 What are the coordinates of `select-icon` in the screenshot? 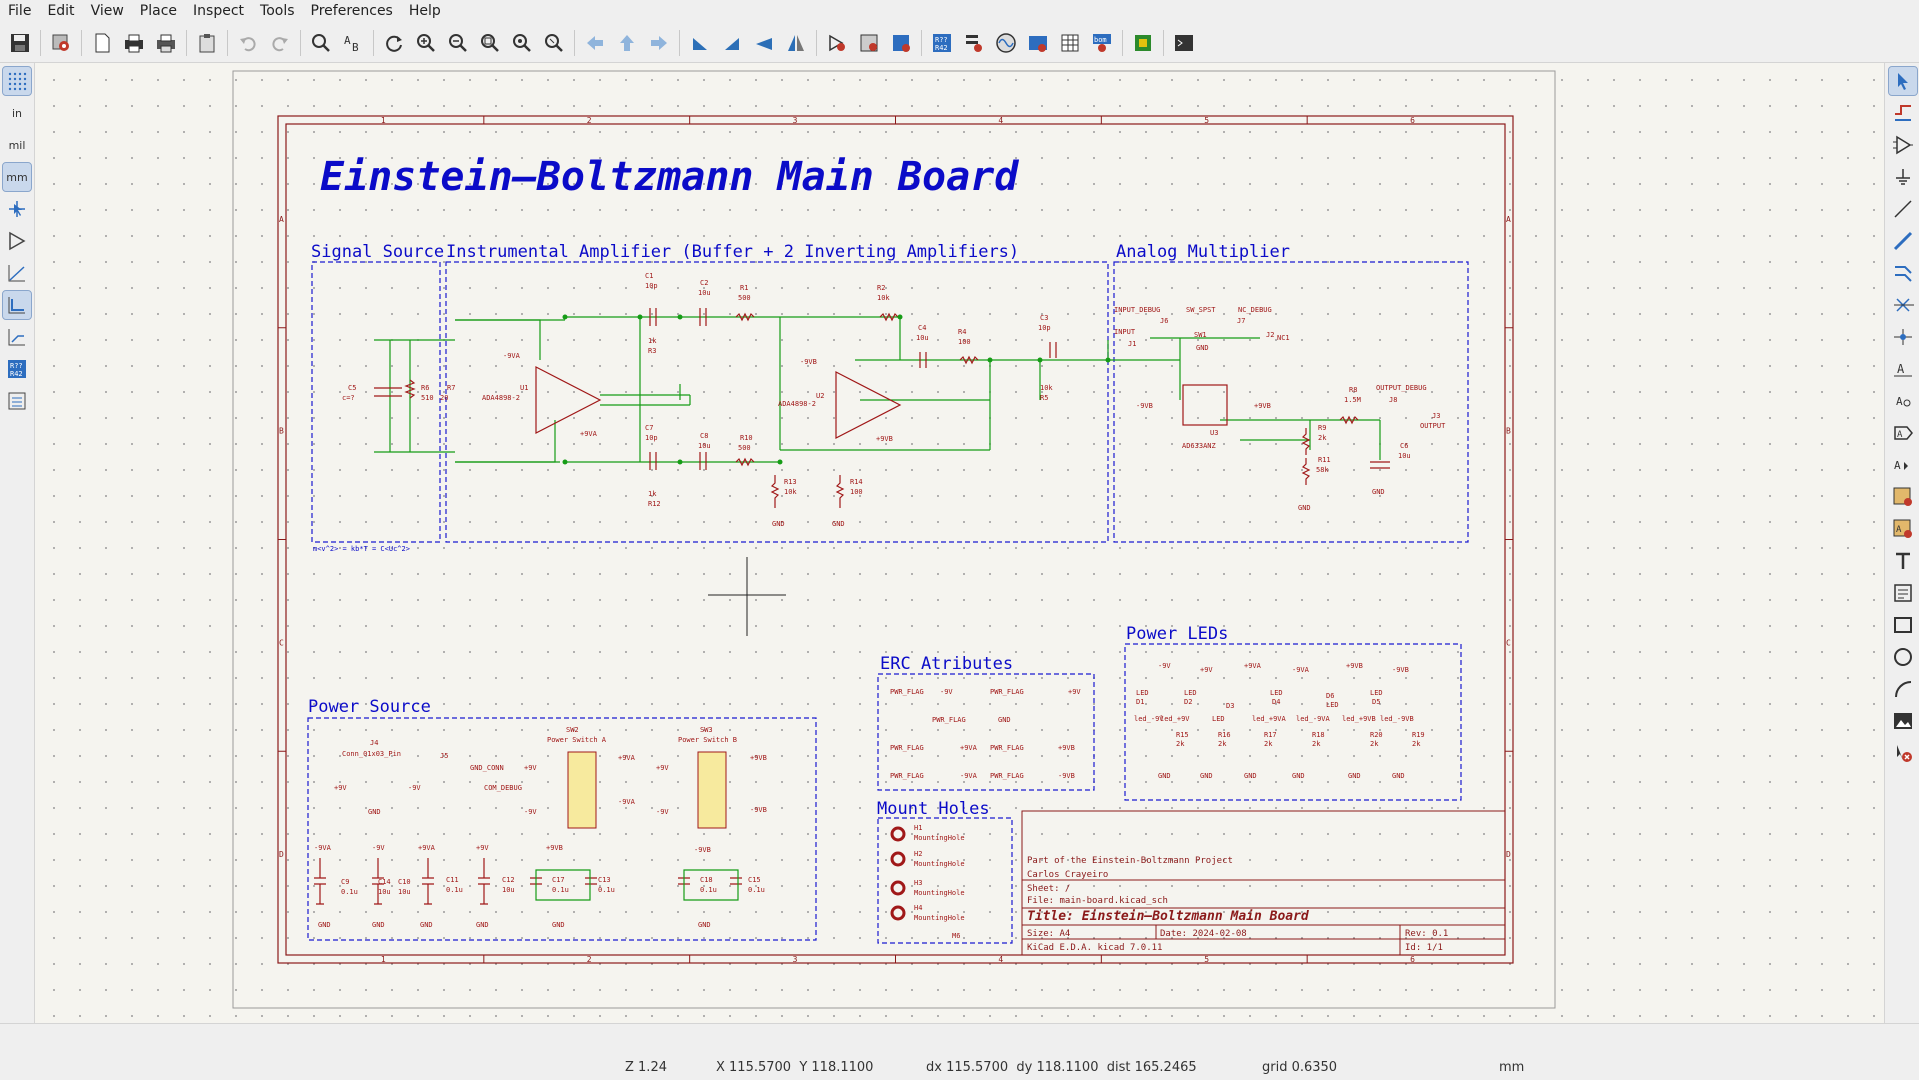 It's located at (1903, 81).